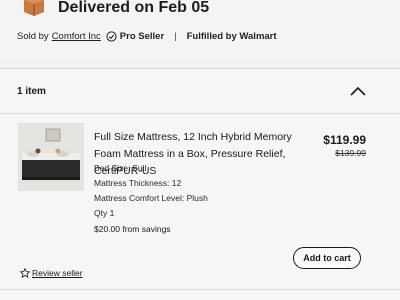 Image resolution: width=400 pixels, height=300 pixels. What do you see at coordinates (138, 183) in the screenshot?
I see `attribute-thickness: Mattress Thickness: 12` at bounding box center [138, 183].